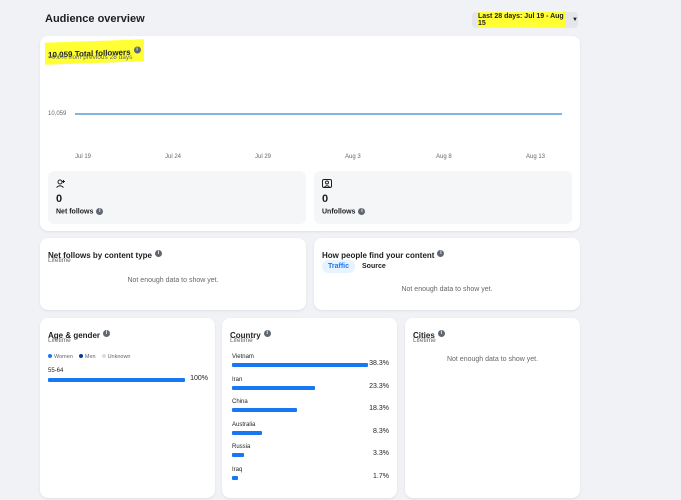 The width and height of the screenshot is (681, 500). Describe the element at coordinates (381, 431) in the screenshot. I see `country-pct: 8.3%` at that location.